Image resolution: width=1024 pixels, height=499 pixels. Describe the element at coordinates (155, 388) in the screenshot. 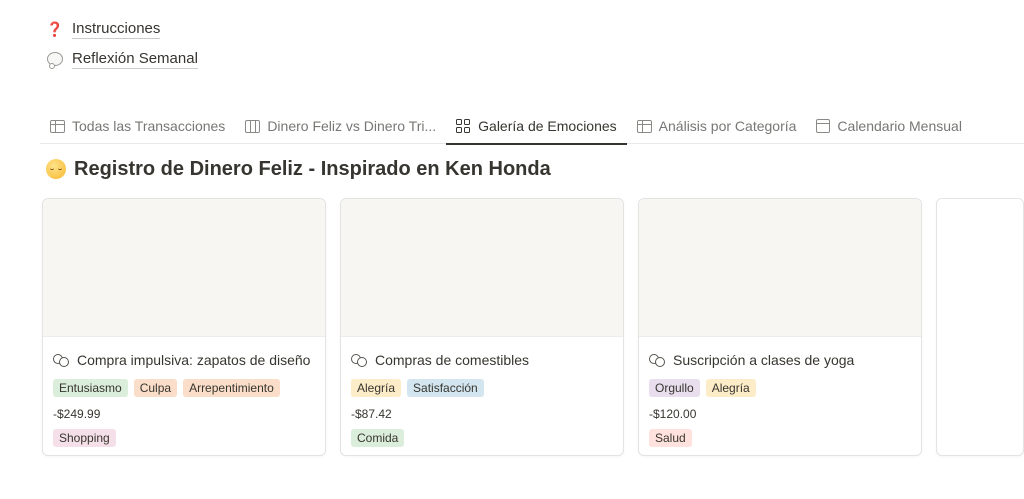

I see `emotion-tag: Culpa` at that location.